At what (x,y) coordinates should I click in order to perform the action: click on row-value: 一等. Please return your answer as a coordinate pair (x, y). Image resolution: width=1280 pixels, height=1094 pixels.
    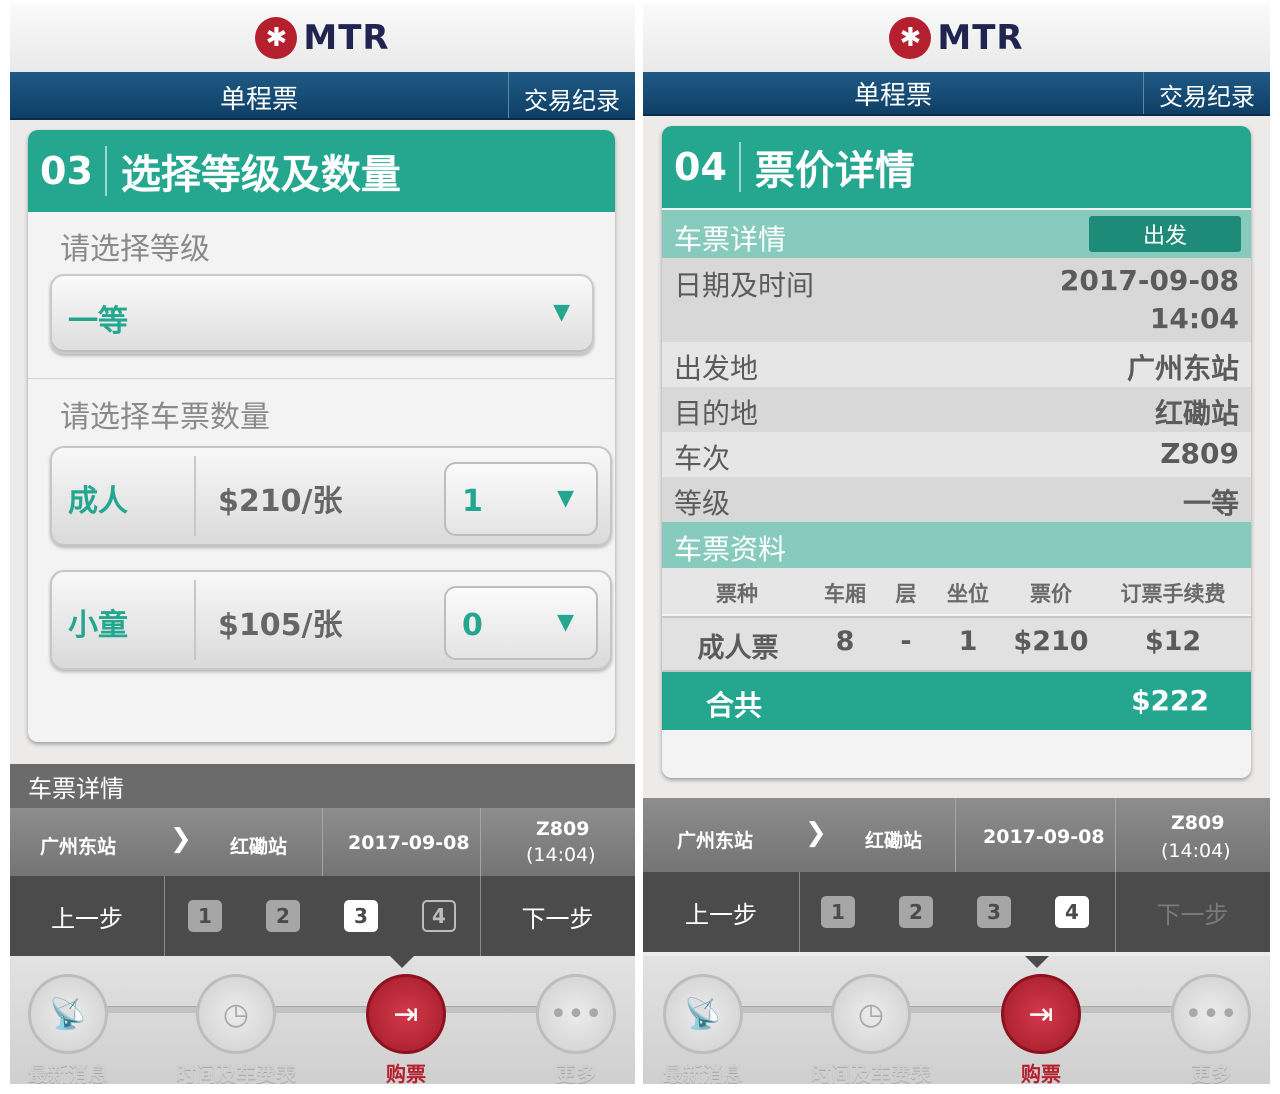
    Looking at the image, I should click on (1210, 503).